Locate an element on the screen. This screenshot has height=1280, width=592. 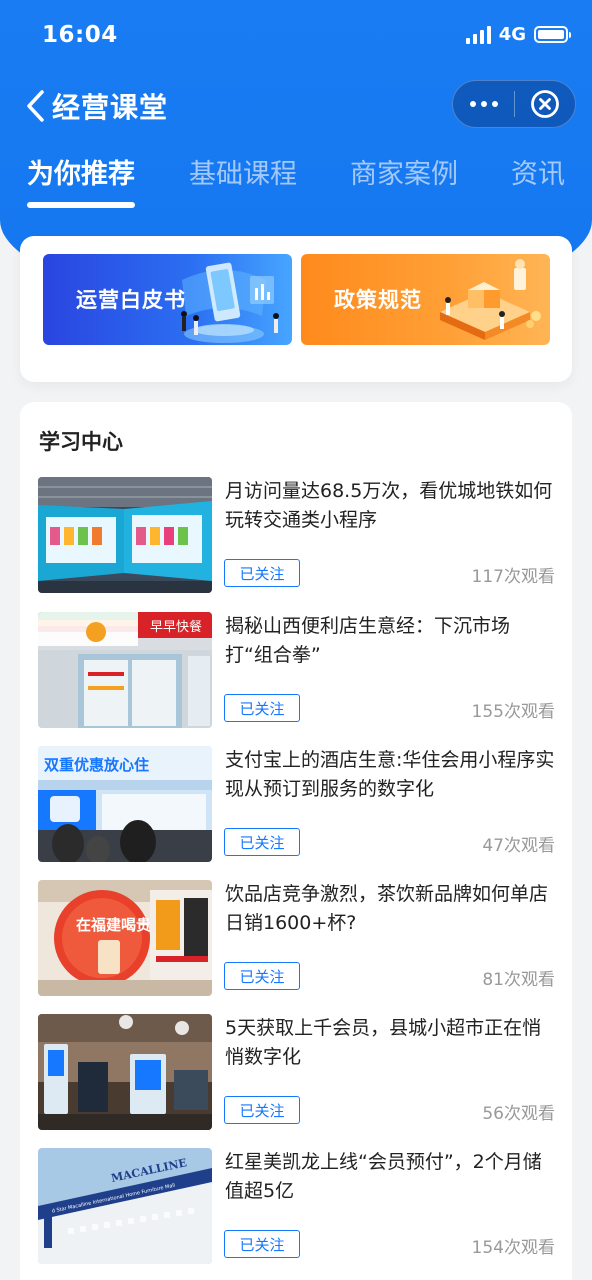
policy-banner: 政策规范 is located at coordinates (425, 299).